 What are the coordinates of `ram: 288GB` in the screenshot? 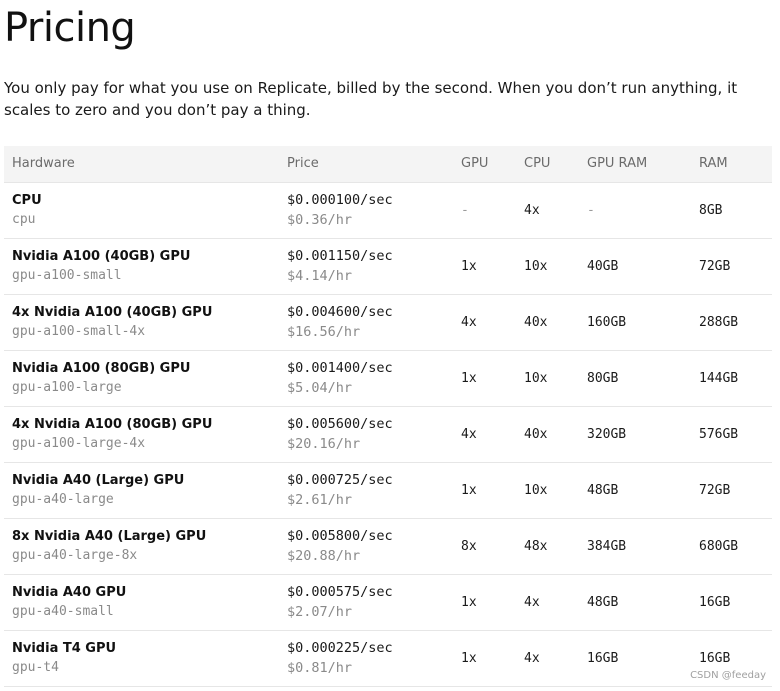 It's located at (719, 322).